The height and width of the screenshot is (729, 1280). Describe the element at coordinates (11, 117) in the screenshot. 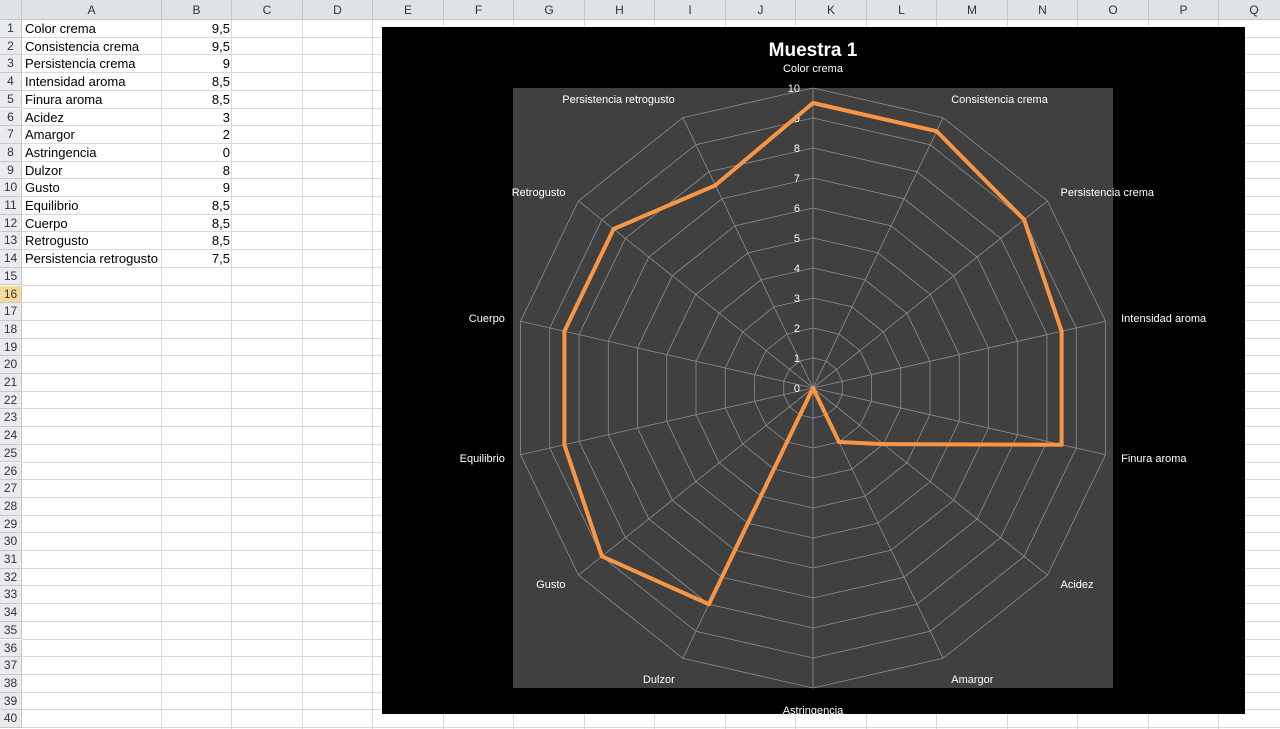

I see `row-header-6: 6` at that location.